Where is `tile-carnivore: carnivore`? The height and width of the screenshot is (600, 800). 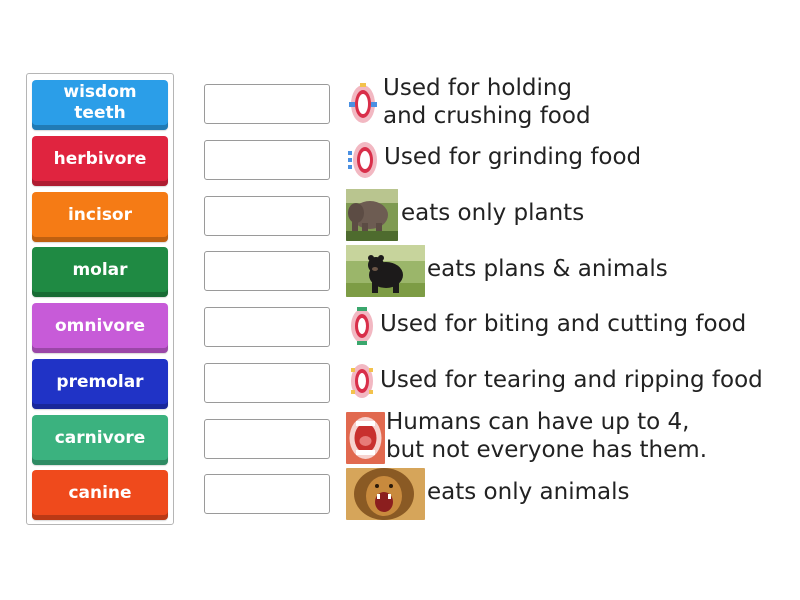 tile-carnivore: carnivore is located at coordinates (100, 440).